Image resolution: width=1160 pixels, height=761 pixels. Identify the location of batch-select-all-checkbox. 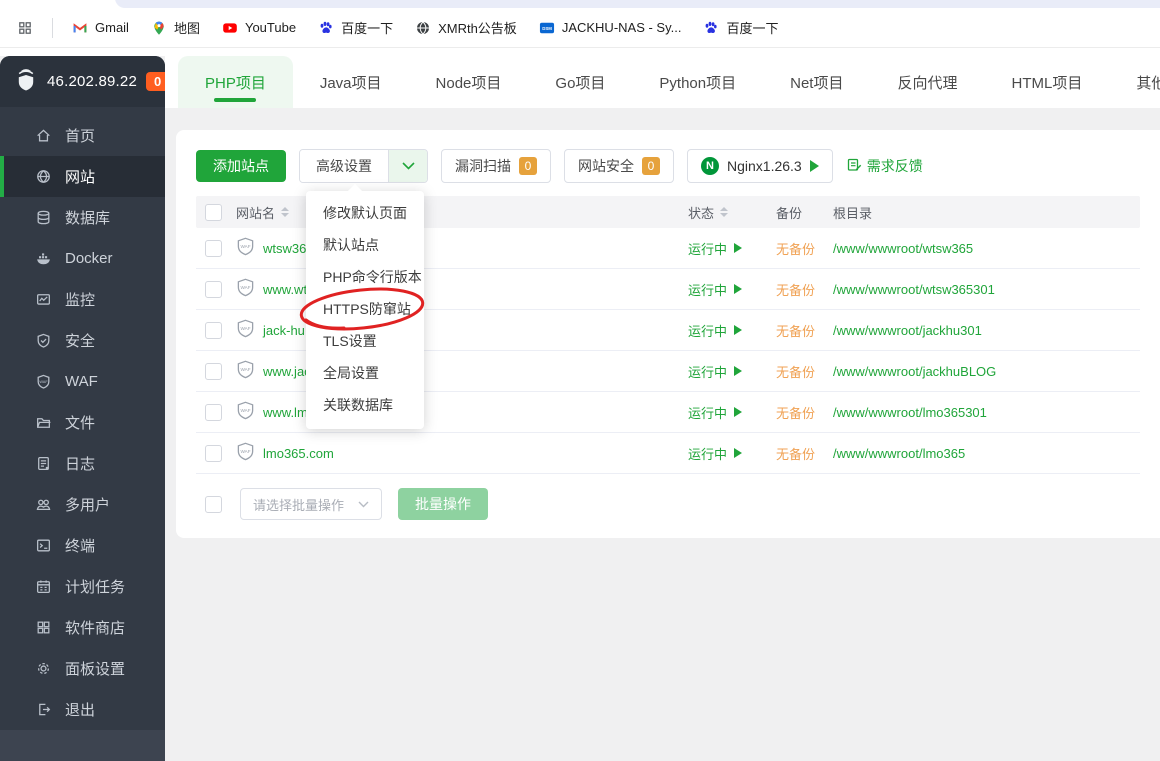
(213, 504).